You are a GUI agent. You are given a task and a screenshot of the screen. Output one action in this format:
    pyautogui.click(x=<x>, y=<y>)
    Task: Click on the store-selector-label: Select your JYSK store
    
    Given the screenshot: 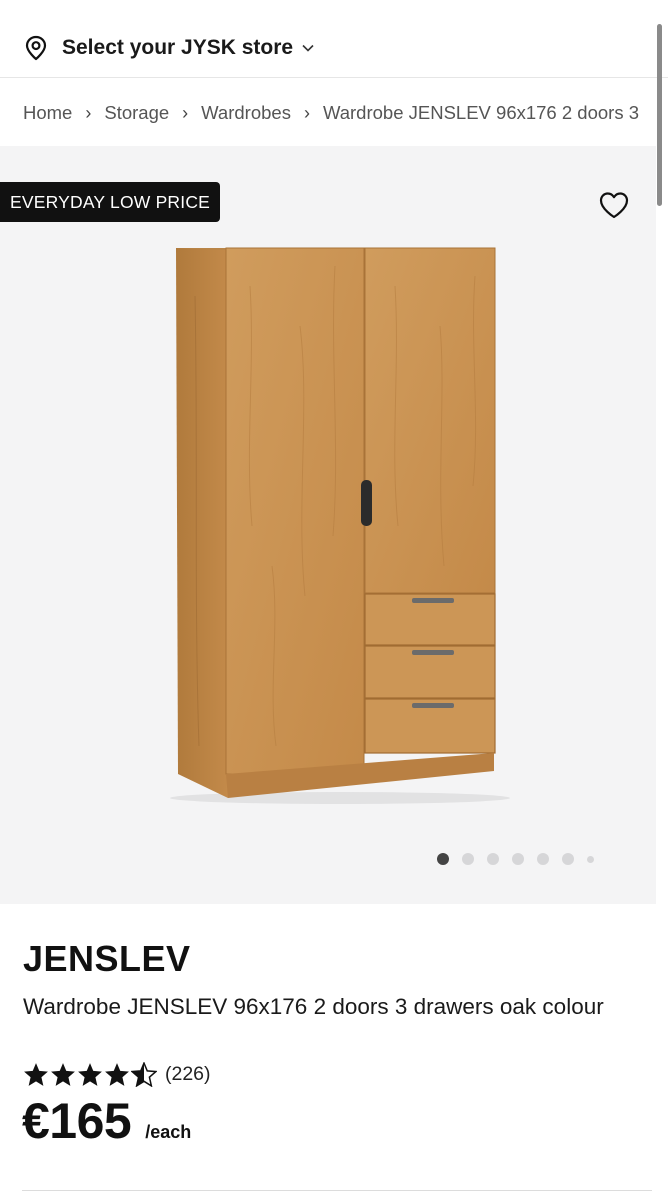 What is the action you would take?
    pyautogui.click(x=178, y=47)
    